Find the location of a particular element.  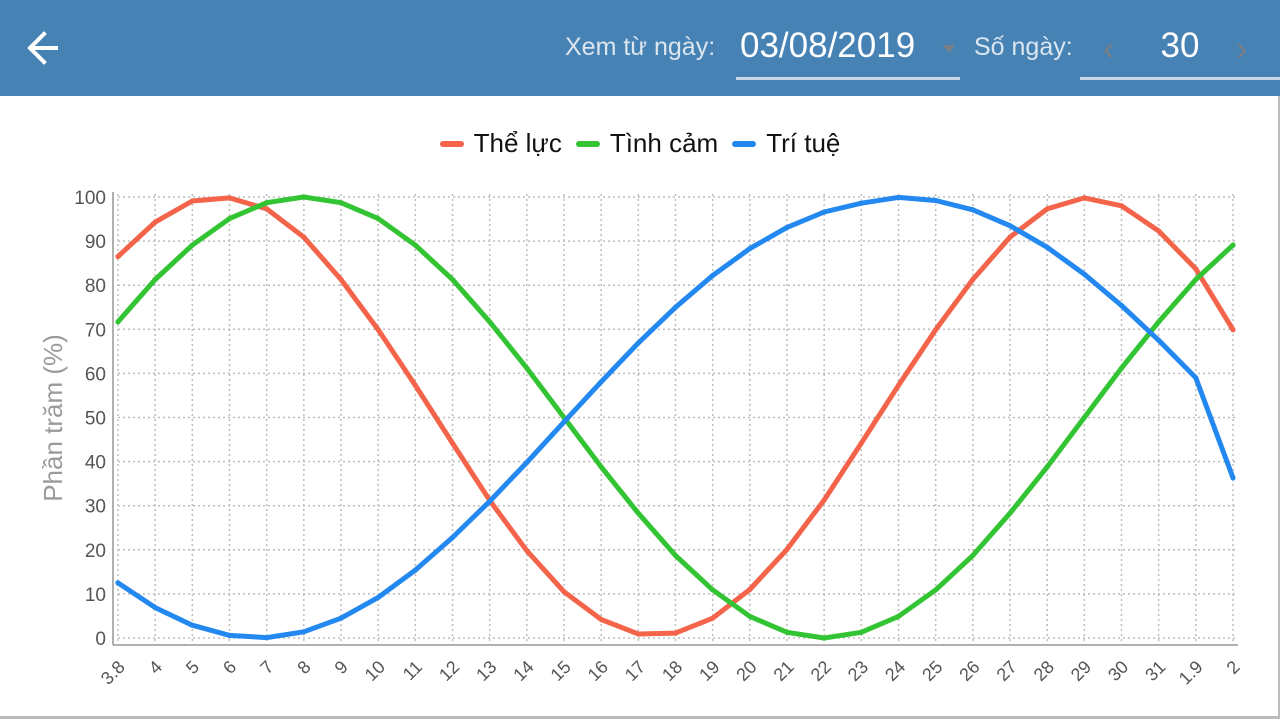

x-tick-label: 11 is located at coordinates (412, 670).